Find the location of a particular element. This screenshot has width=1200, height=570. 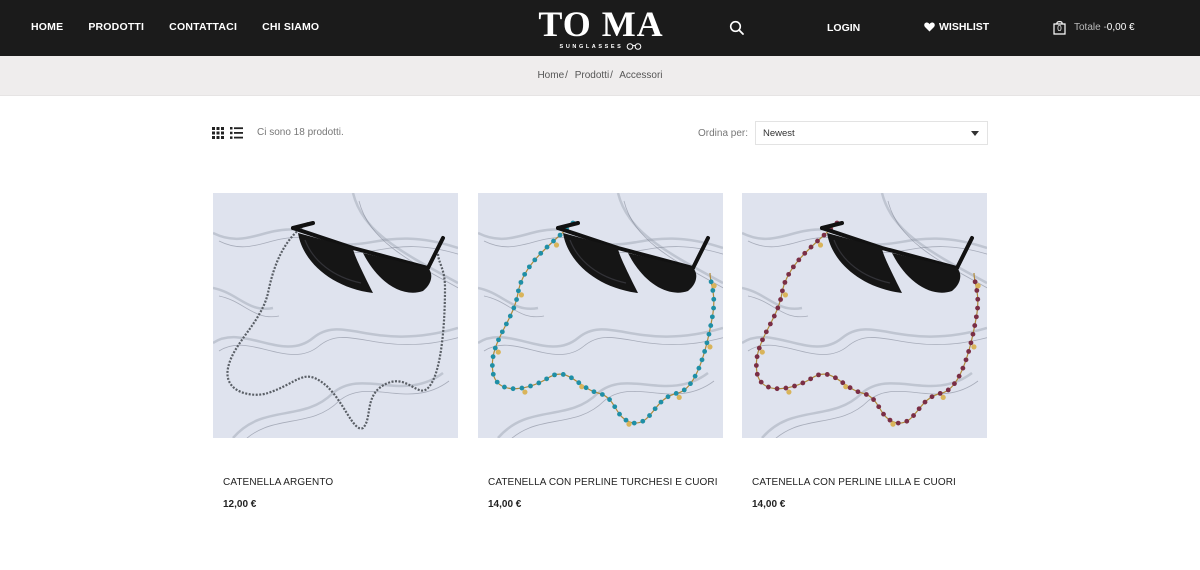

nav-home: HOME is located at coordinates (47, 27).